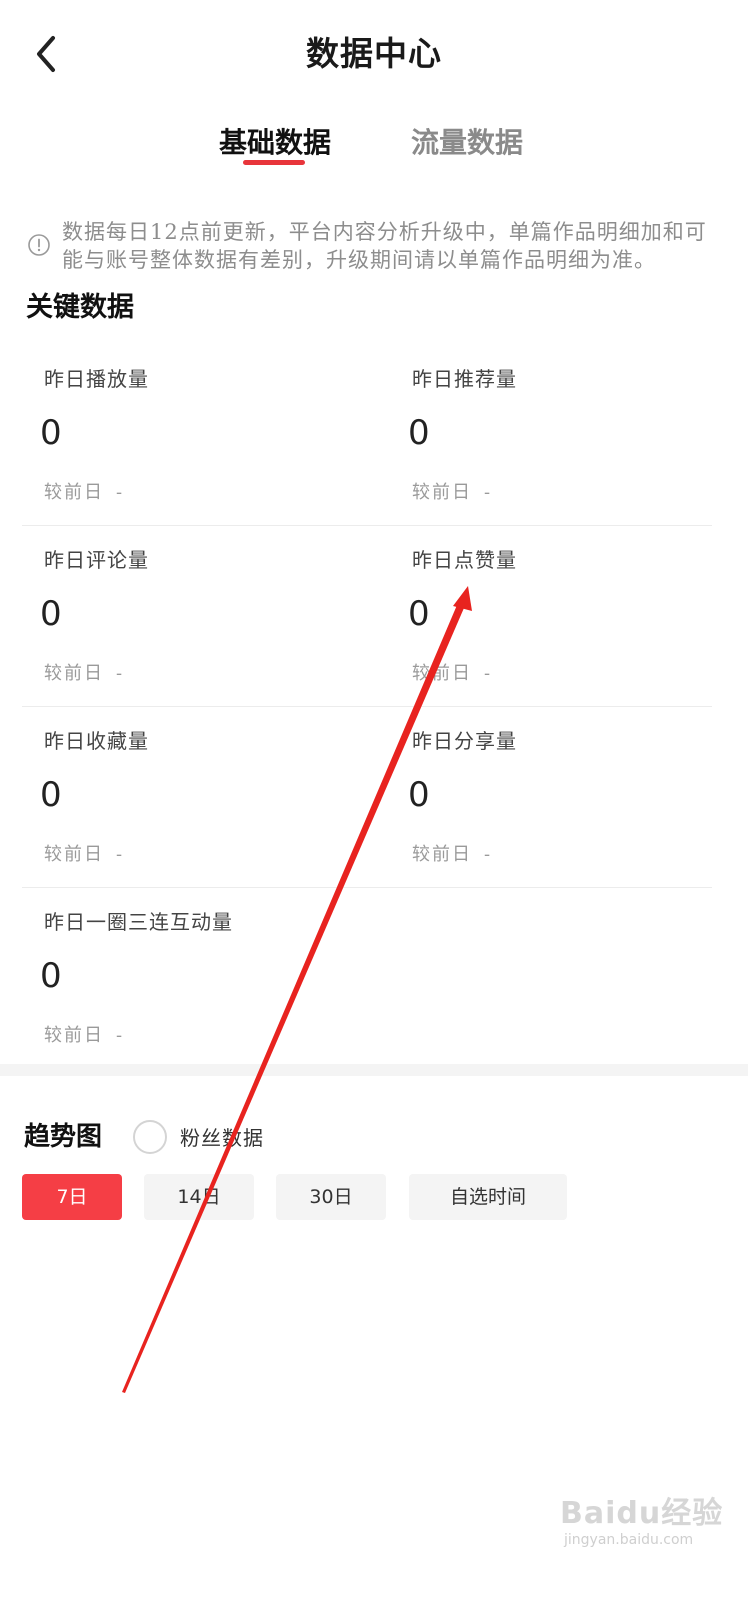 The image size is (748, 1600). I want to click on range-30-days-button: 30日, so click(331, 1197).